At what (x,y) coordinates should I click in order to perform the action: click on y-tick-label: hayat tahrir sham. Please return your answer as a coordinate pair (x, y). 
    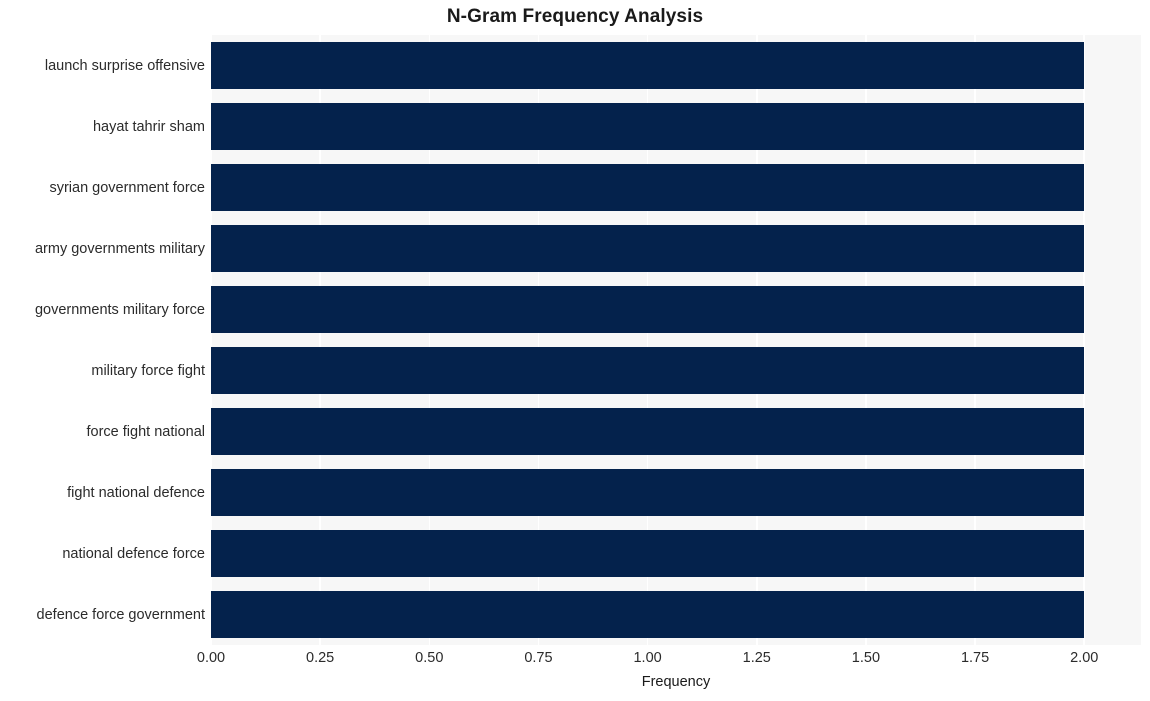
    Looking at the image, I should click on (148, 126).